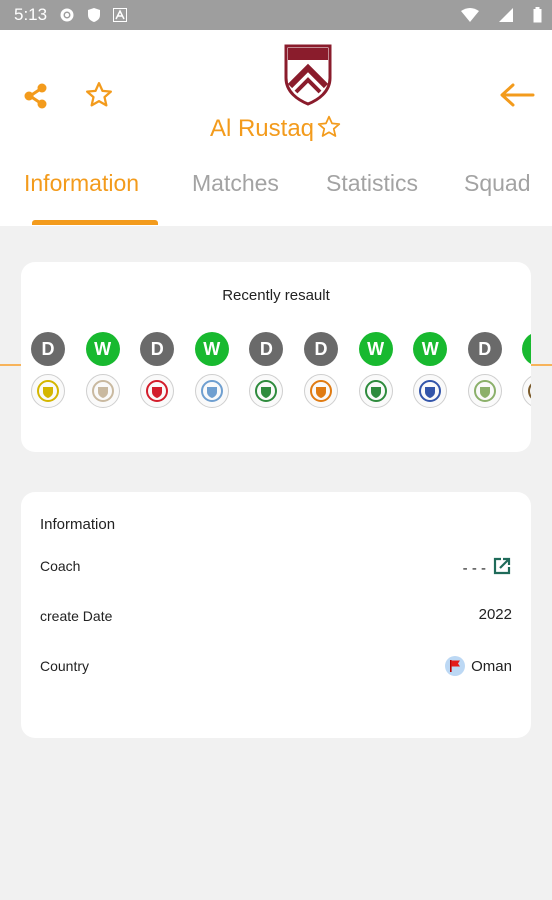  Describe the element at coordinates (474, 568) in the screenshot. I see `coach-value: - - -` at that location.